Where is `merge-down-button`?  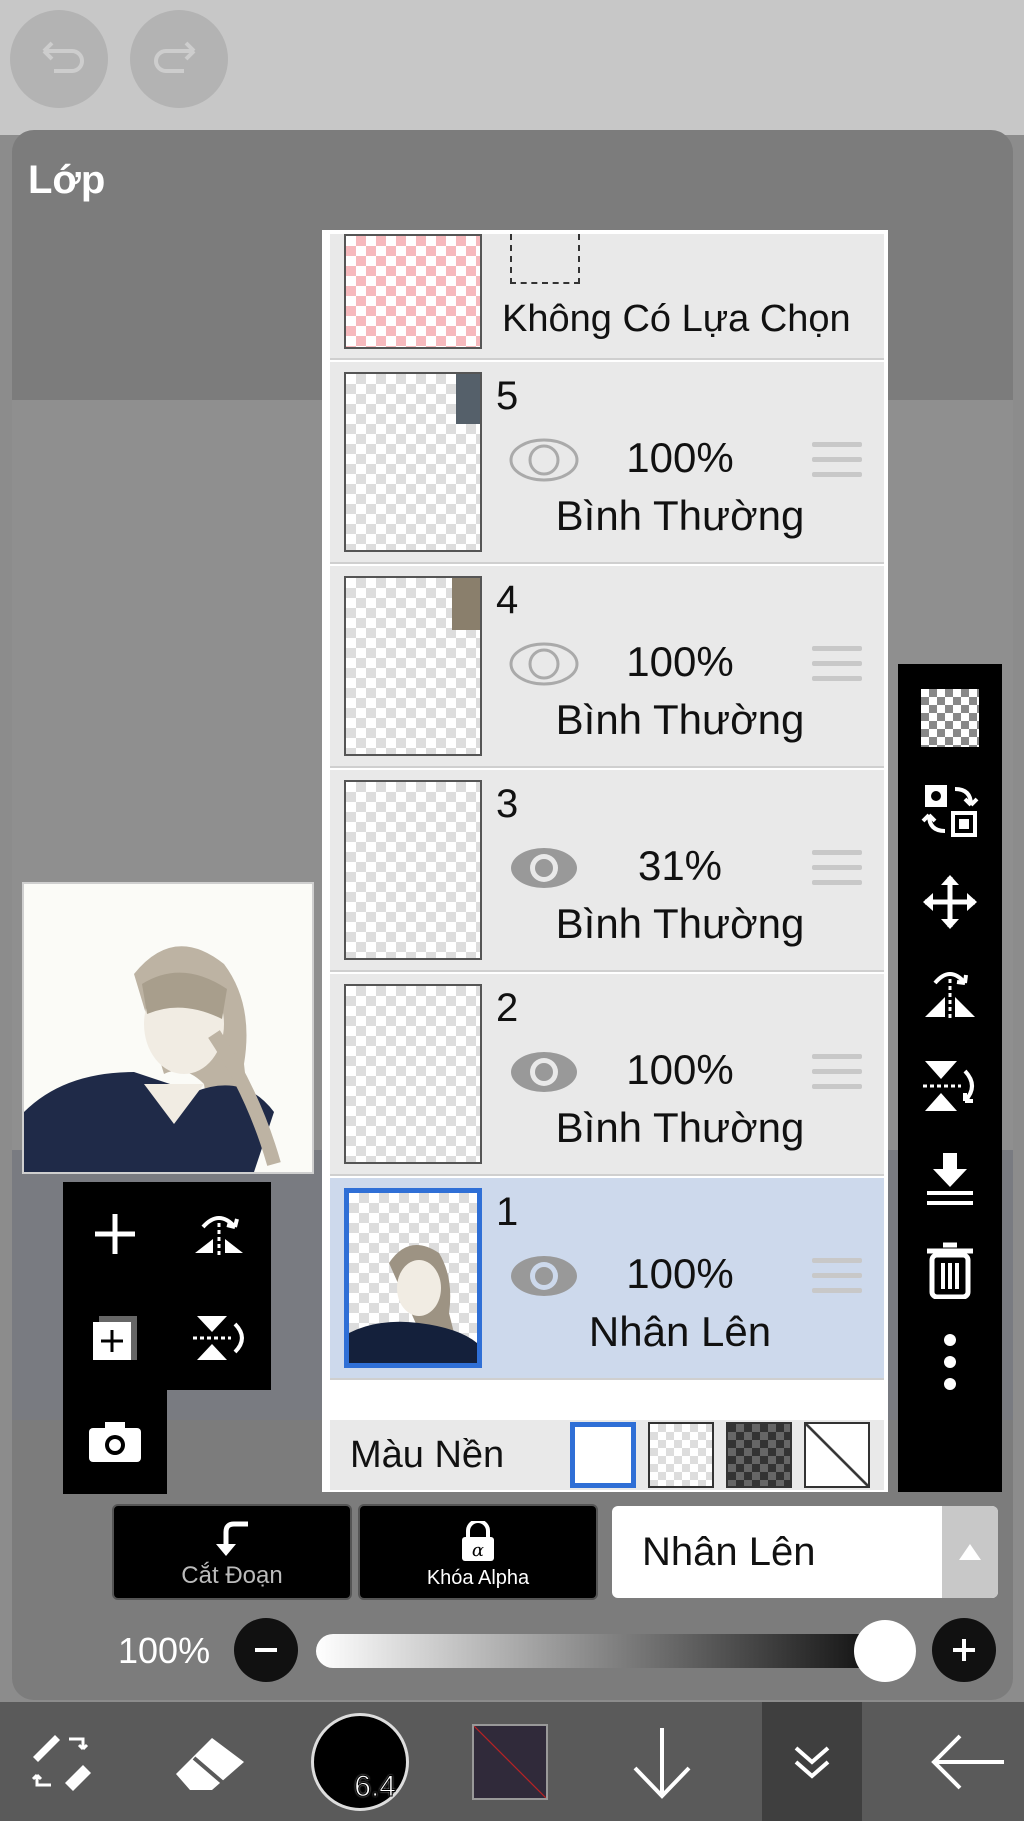
merge-down-button is located at coordinates (950, 1178).